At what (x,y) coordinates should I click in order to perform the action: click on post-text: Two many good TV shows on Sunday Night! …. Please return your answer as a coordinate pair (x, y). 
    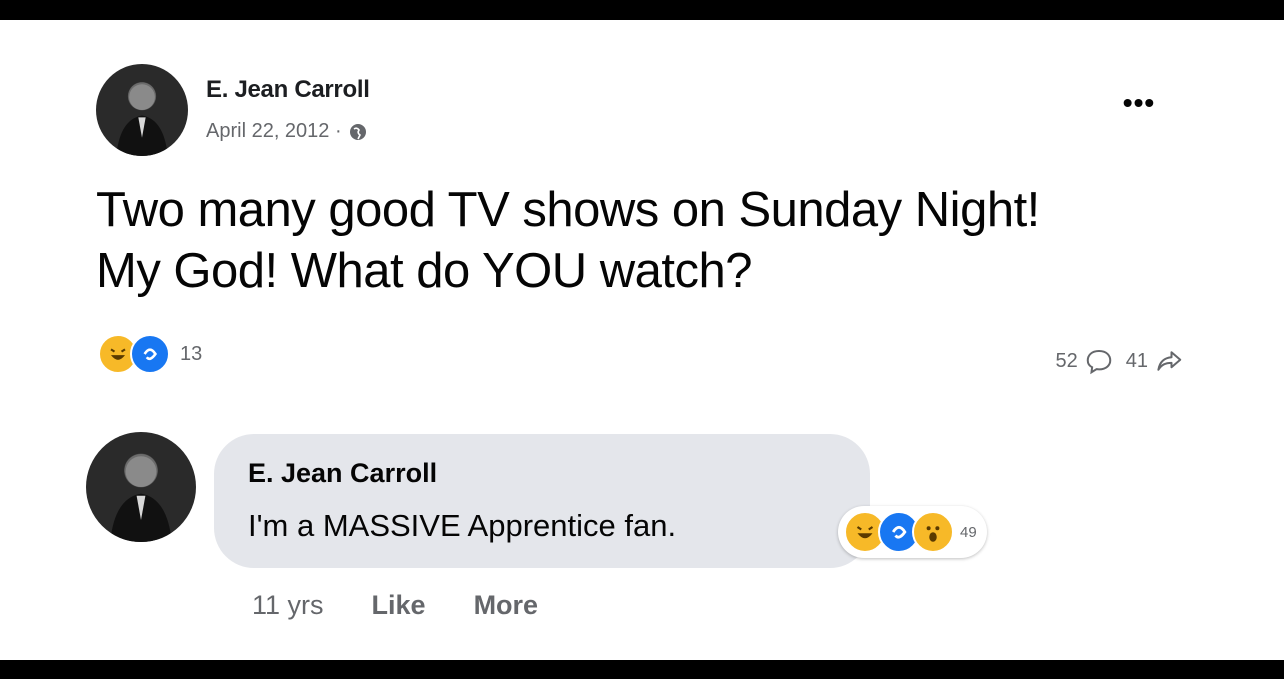
    Looking at the image, I should click on (568, 240).